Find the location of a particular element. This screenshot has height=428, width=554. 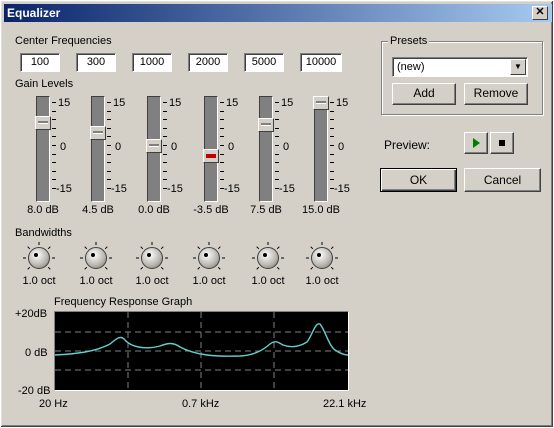

close-icon: ✕ is located at coordinates (540, 12).